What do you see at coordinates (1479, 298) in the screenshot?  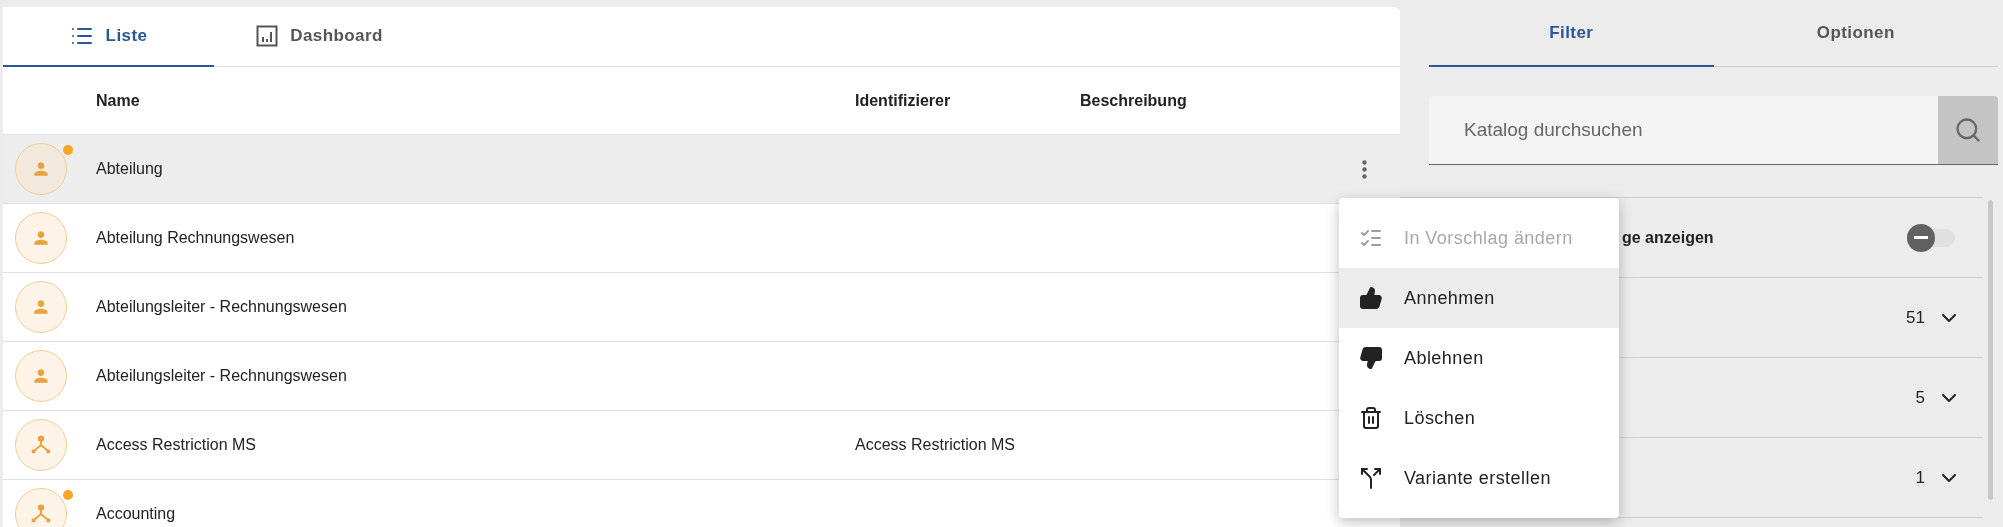 I see `menu-item: Annehmen` at bounding box center [1479, 298].